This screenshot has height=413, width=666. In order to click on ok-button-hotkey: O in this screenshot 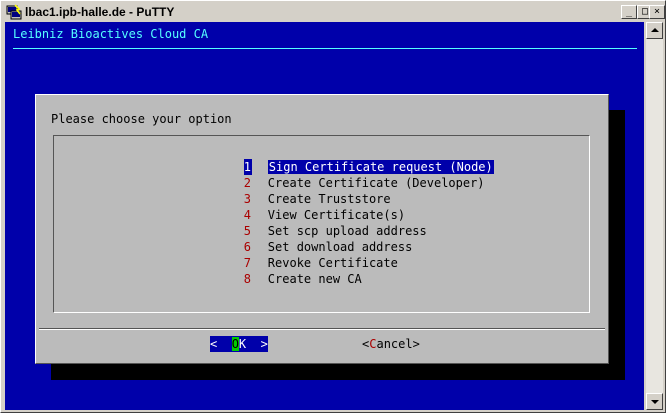, I will do `click(235, 344)`.